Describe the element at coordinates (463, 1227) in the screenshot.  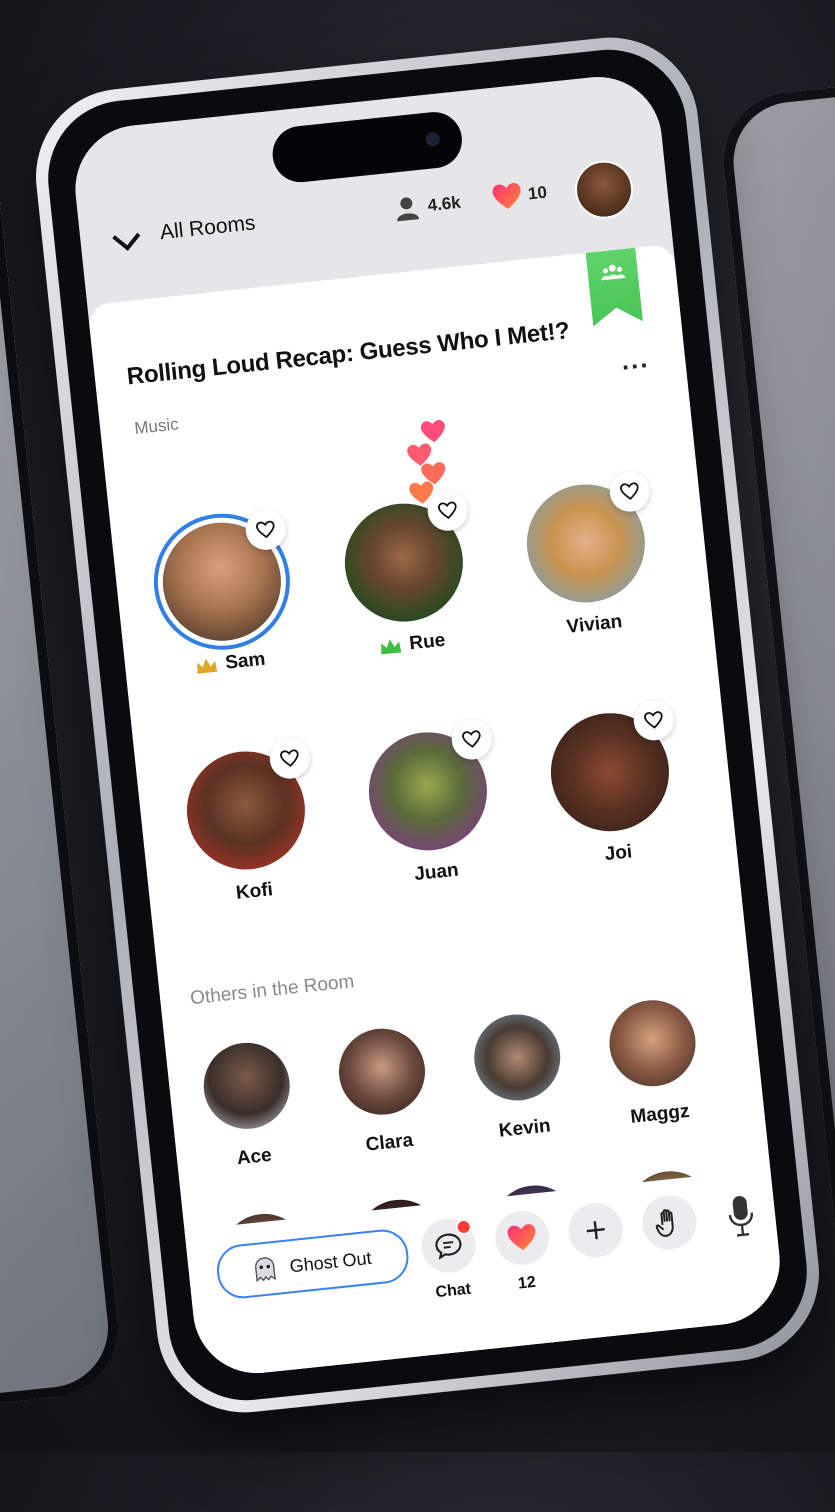
I see `notification-dot` at that location.